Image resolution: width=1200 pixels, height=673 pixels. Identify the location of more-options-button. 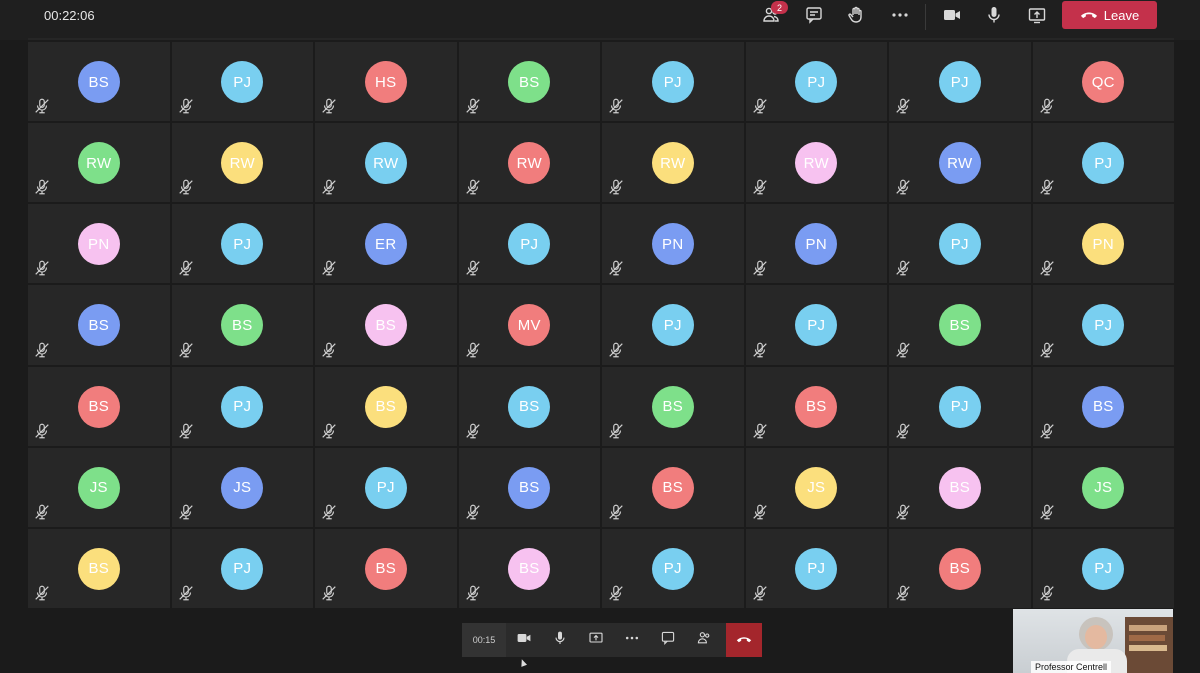
(900, 17).